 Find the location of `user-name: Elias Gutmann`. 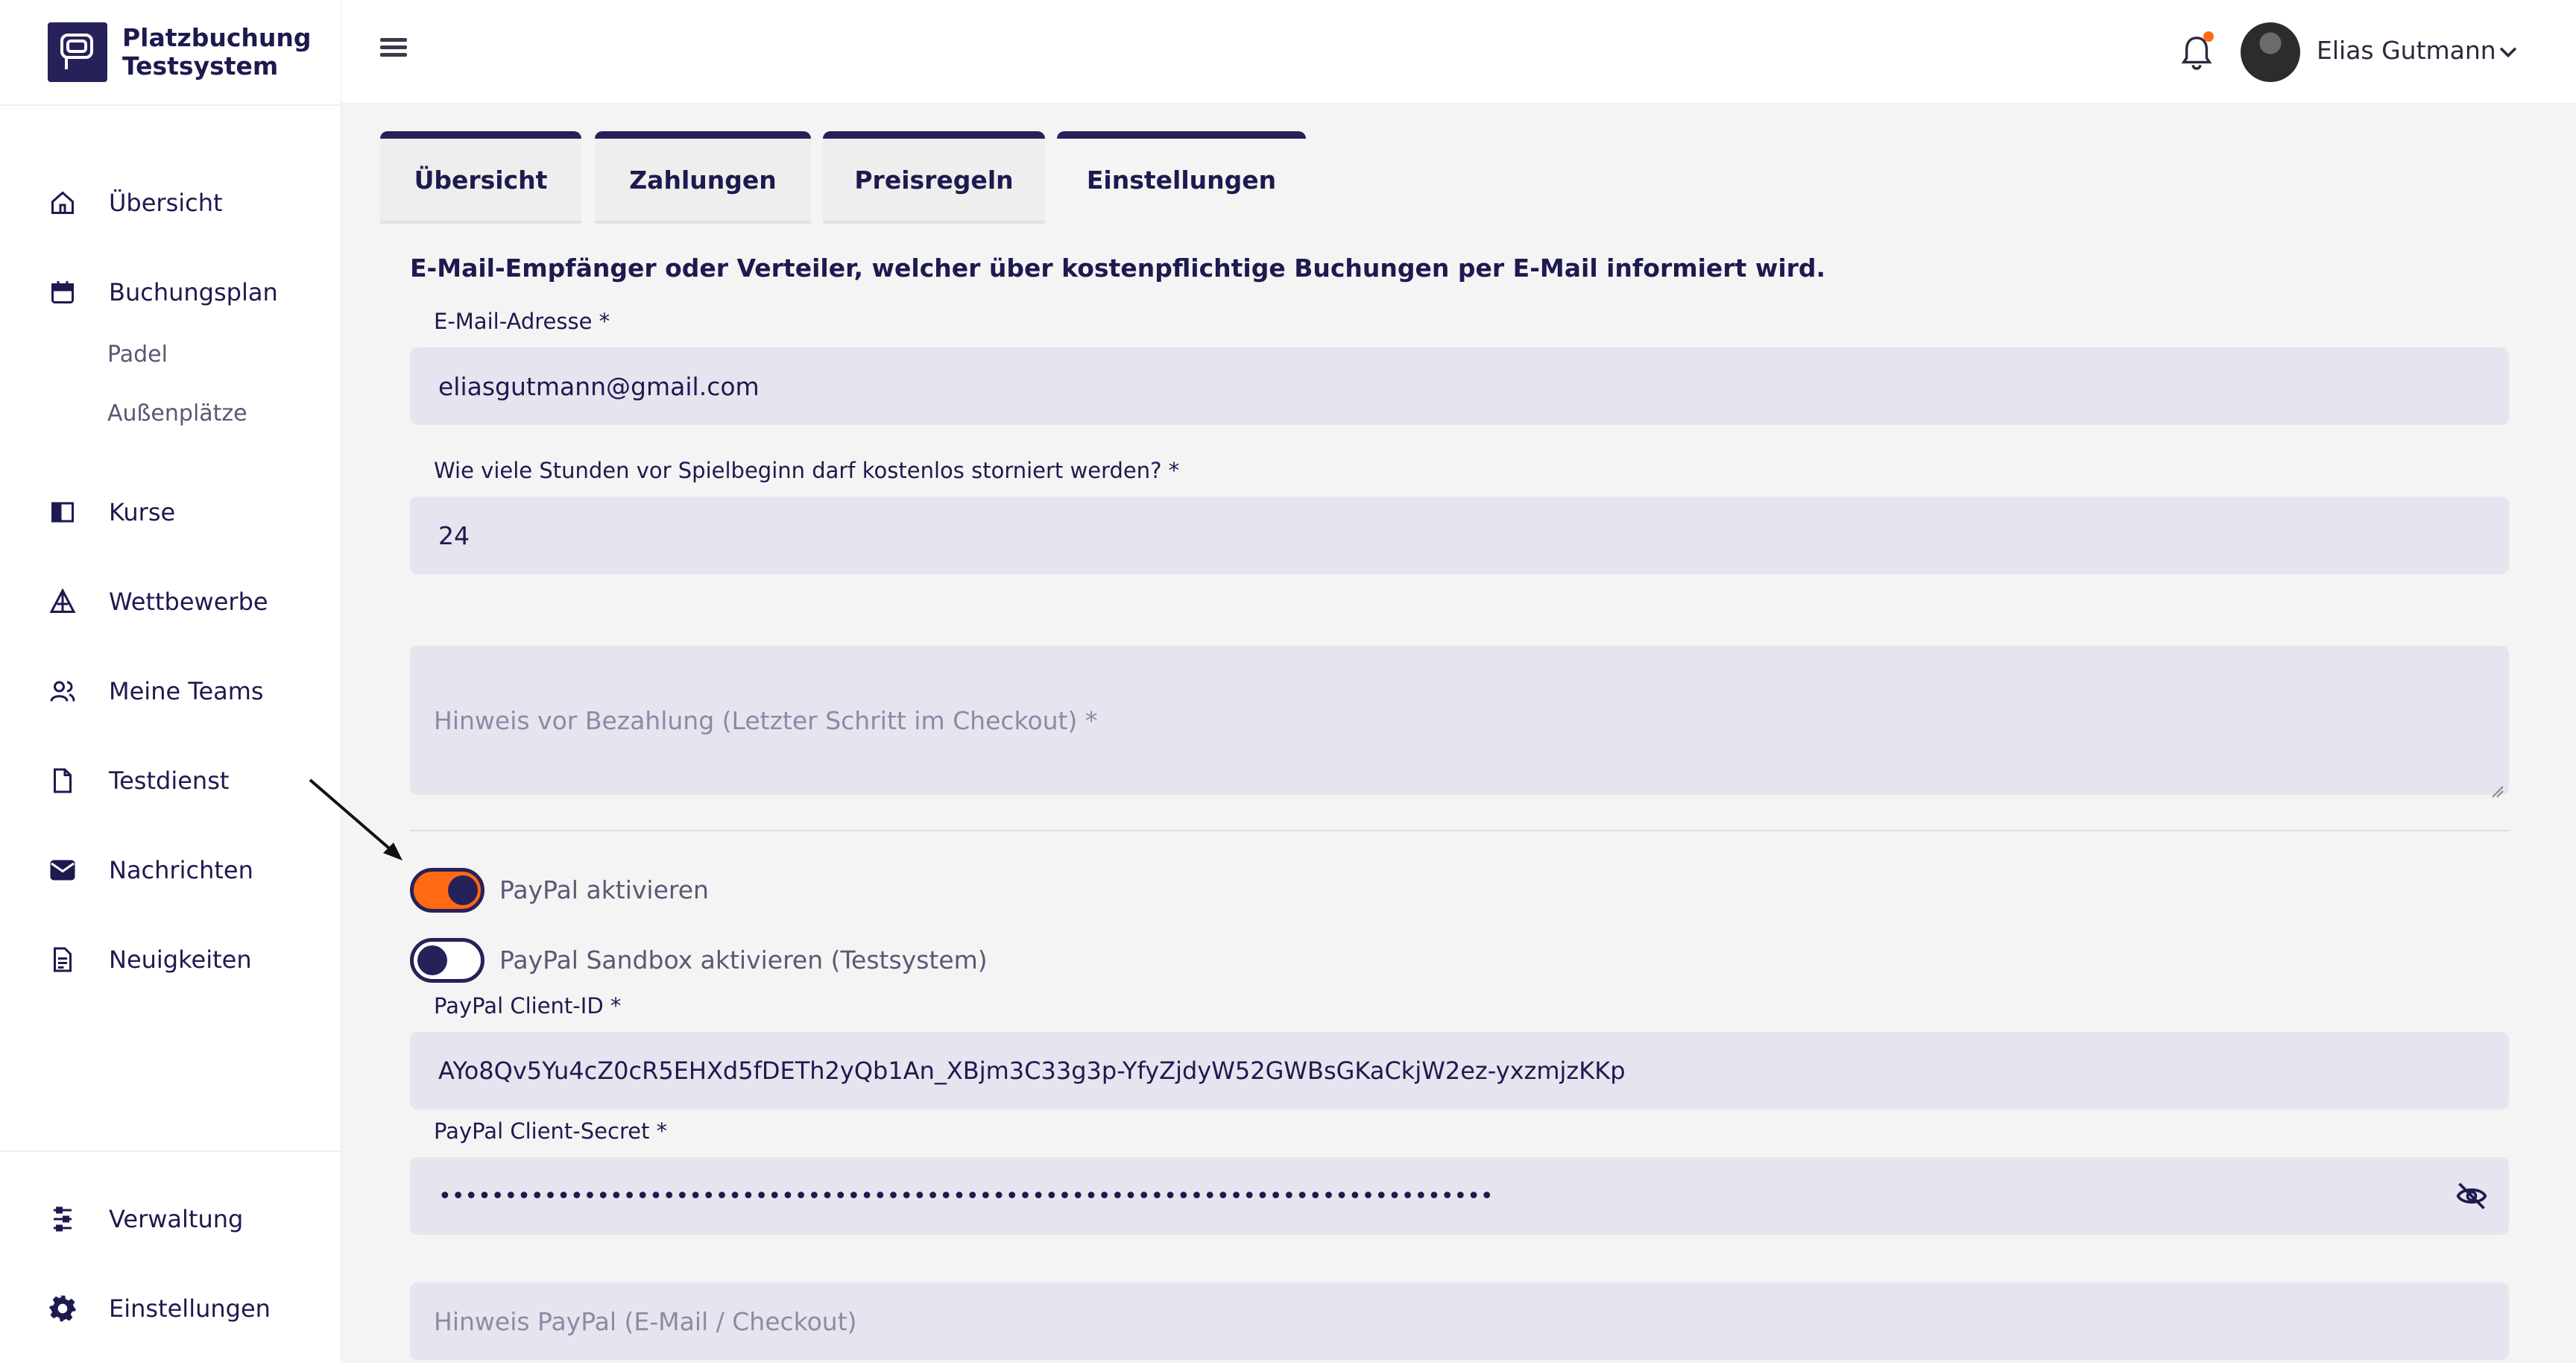

user-name: Elias Gutmann is located at coordinates (2406, 50).